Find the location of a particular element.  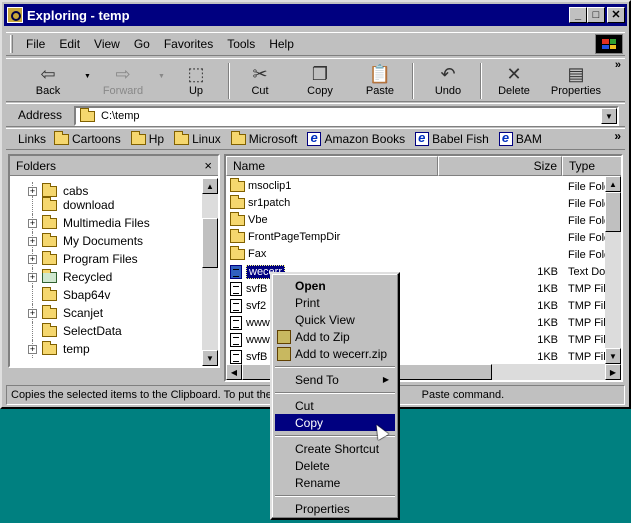

link-amazon-books: Amazon Books is located at coordinates (356, 138).